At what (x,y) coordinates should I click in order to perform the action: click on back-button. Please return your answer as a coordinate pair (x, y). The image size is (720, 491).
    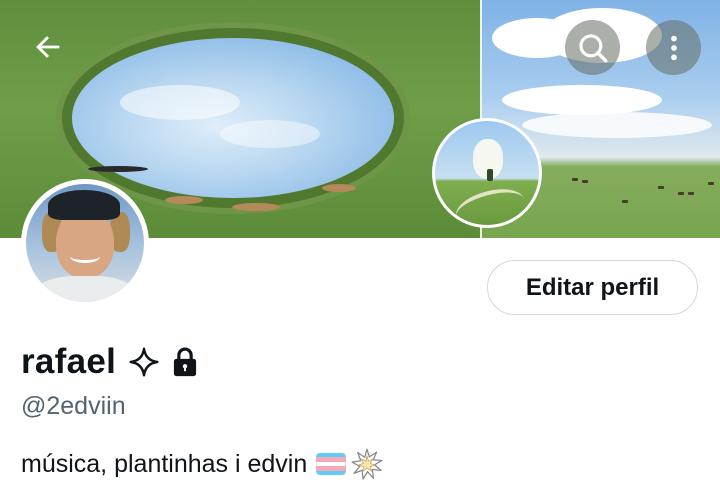
    Looking at the image, I should click on (48, 47).